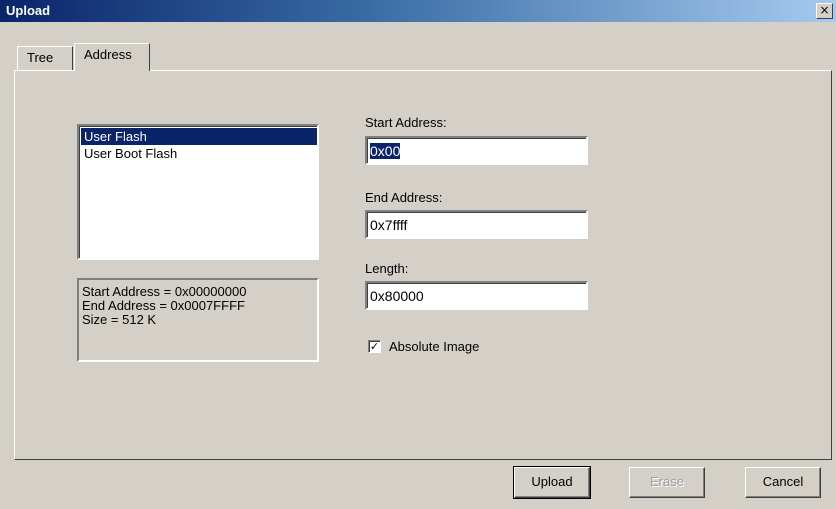 Image resolution: width=836 pixels, height=509 pixels. I want to click on tab-tree-label: Tree, so click(40, 57).